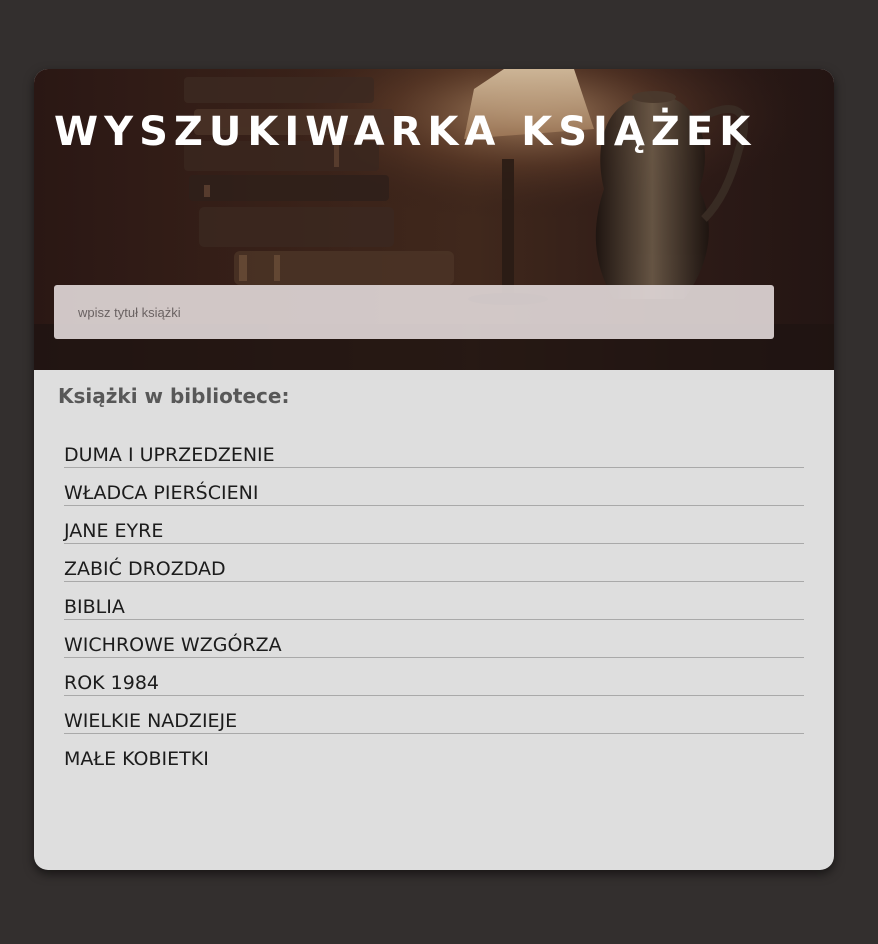 The width and height of the screenshot is (878, 944). Describe the element at coordinates (434, 525) in the screenshot. I see `book-list-item: JANE EYRE` at that location.